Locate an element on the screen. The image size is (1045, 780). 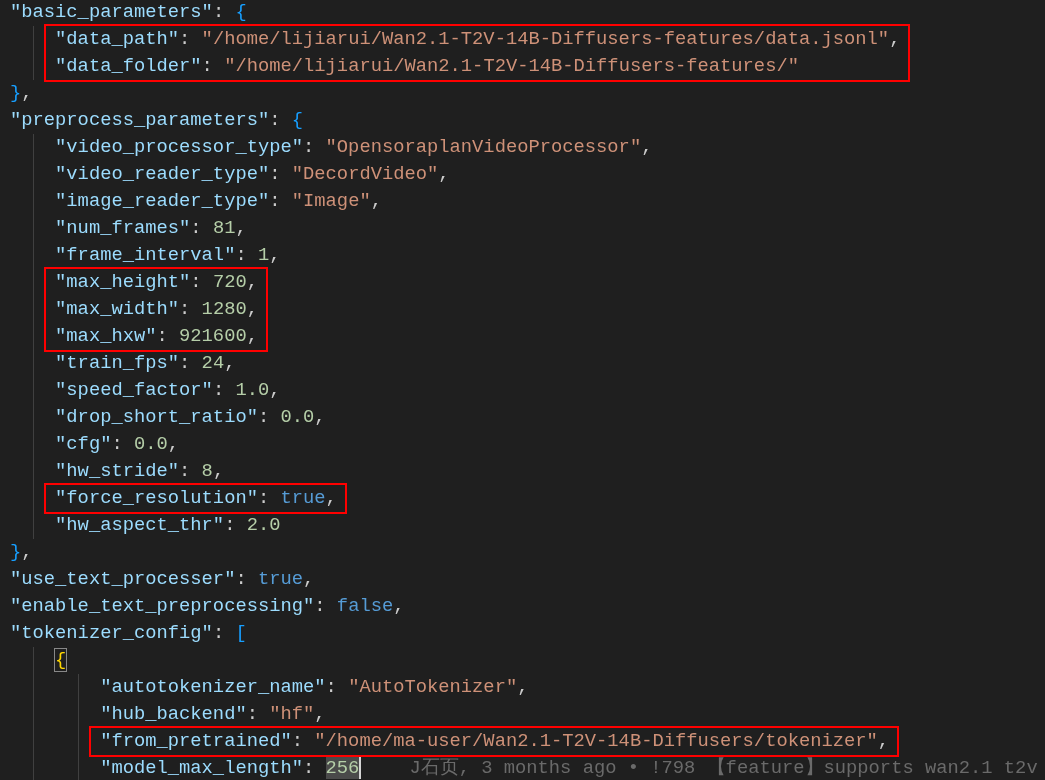
code-line: "model_max_length": 256 J石页, 3 months ago • !798 【feature】supports wan2.1 t2v is located at coordinates (569, 768).